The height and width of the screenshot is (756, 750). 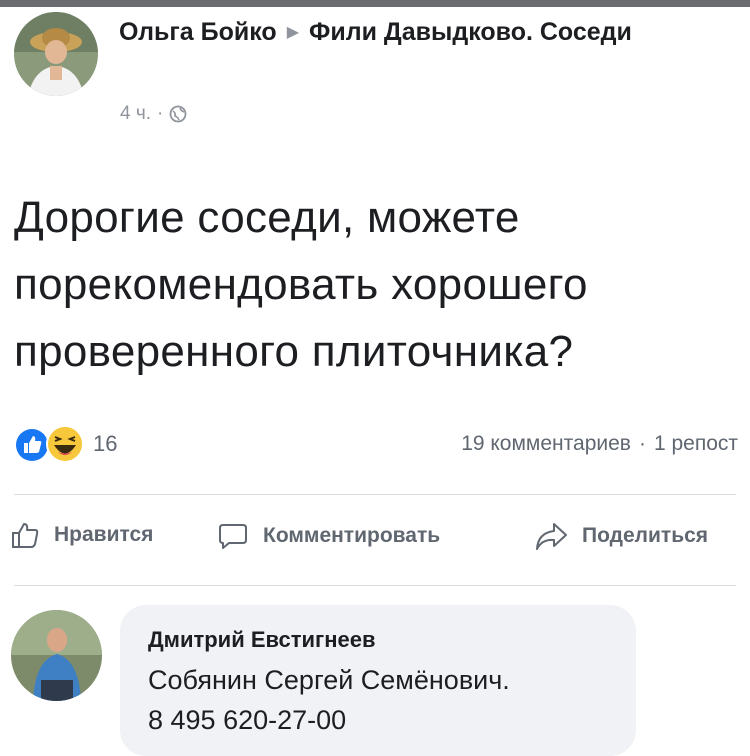 I want to click on comment-button: Комментировать, so click(x=328, y=536).